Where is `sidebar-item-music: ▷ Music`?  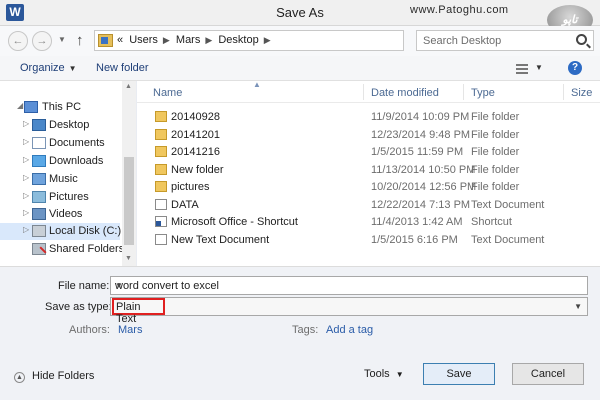 sidebar-item-music: ▷ Music is located at coordinates (60, 179).